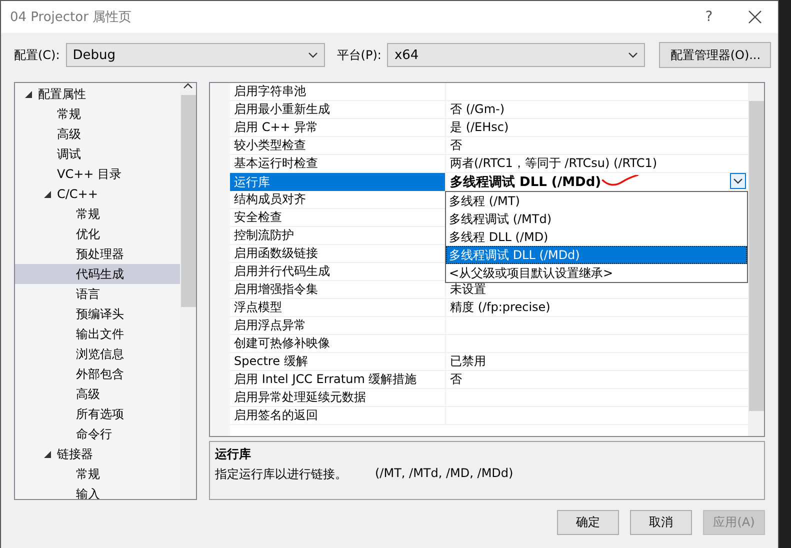  Describe the element at coordinates (338, 92) in the screenshot. I see `property-name: 启用字符串池` at that location.